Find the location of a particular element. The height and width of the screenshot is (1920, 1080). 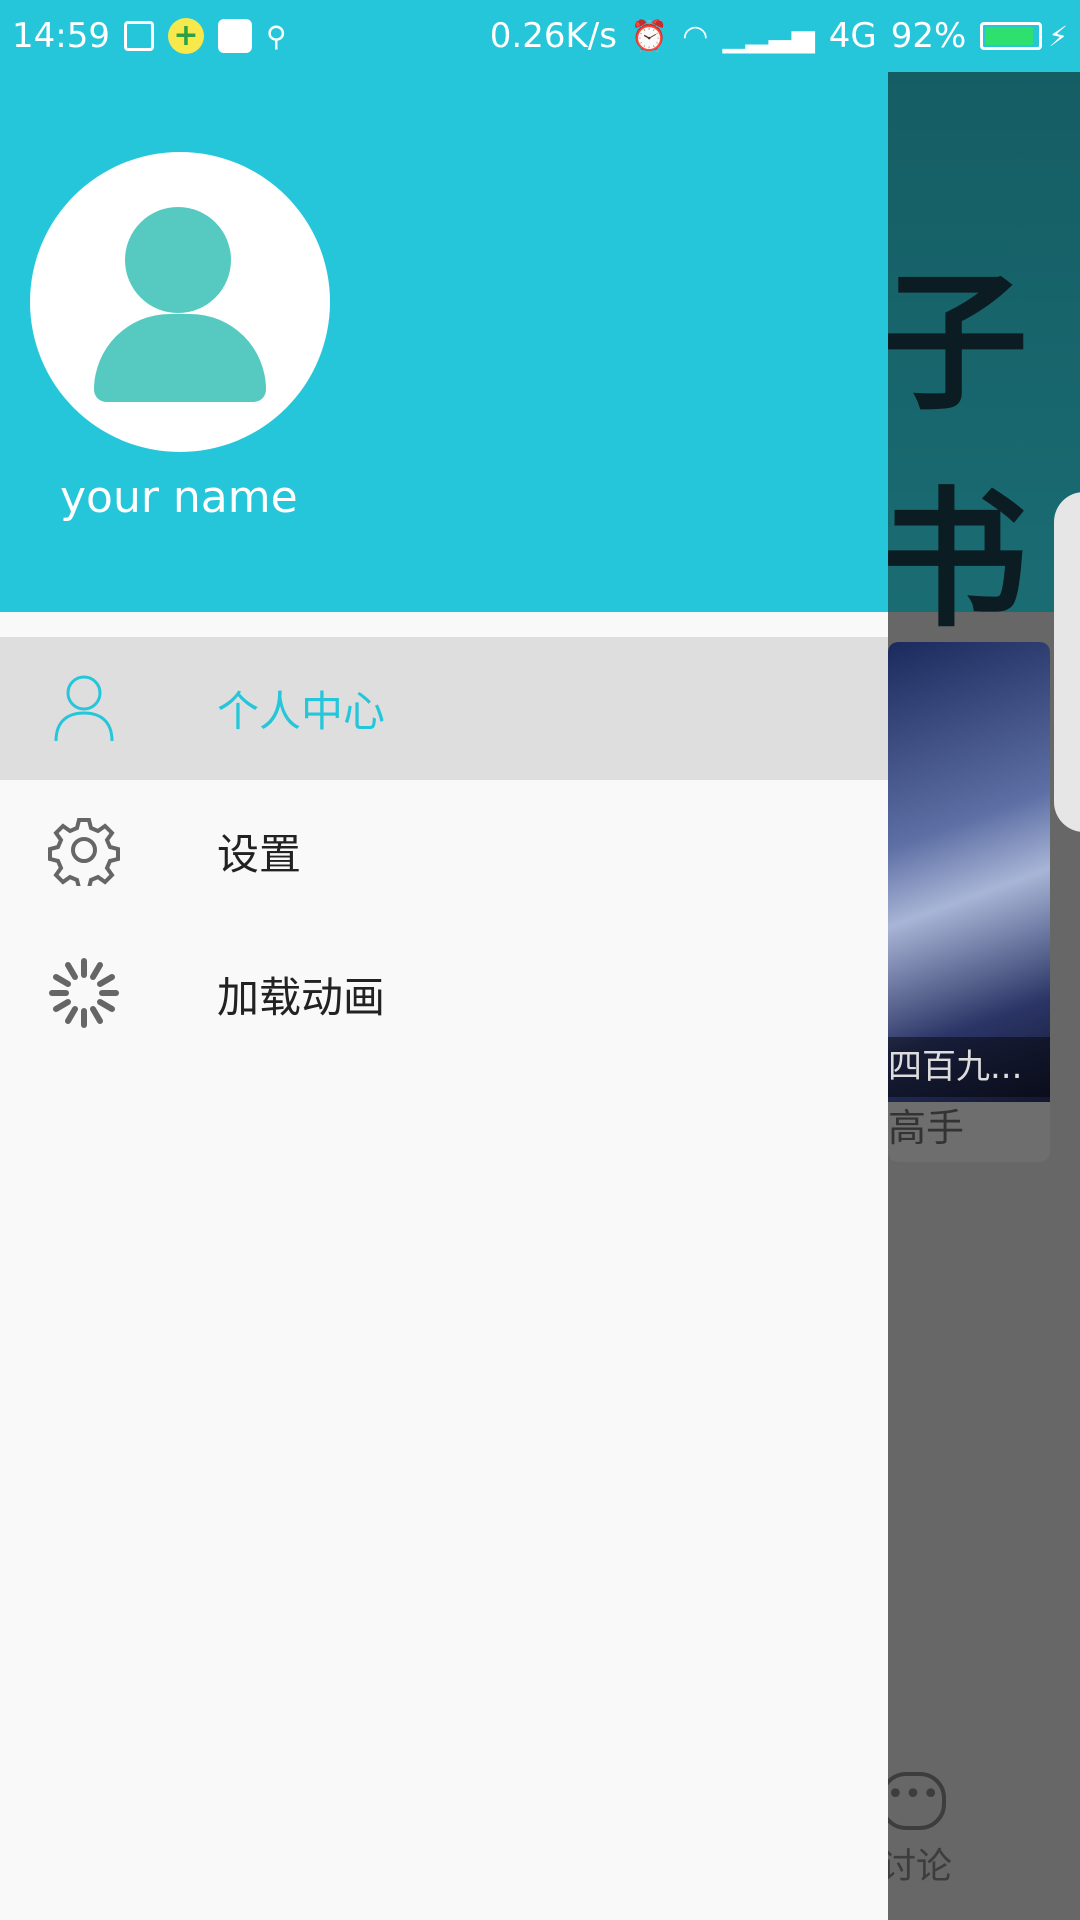

menu-item-personal-center: 个人中心 is located at coordinates (444, 708).